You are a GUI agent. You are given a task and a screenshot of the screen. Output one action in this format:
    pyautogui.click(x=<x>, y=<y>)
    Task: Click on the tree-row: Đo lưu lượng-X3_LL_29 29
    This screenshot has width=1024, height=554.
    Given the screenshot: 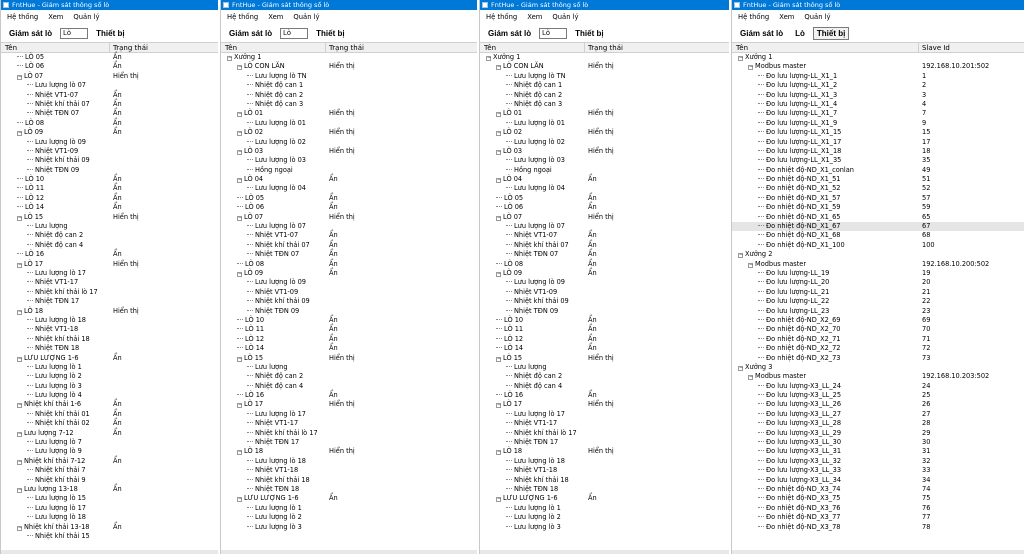 What is the action you would take?
    pyautogui.click(x=878, y=433)
    